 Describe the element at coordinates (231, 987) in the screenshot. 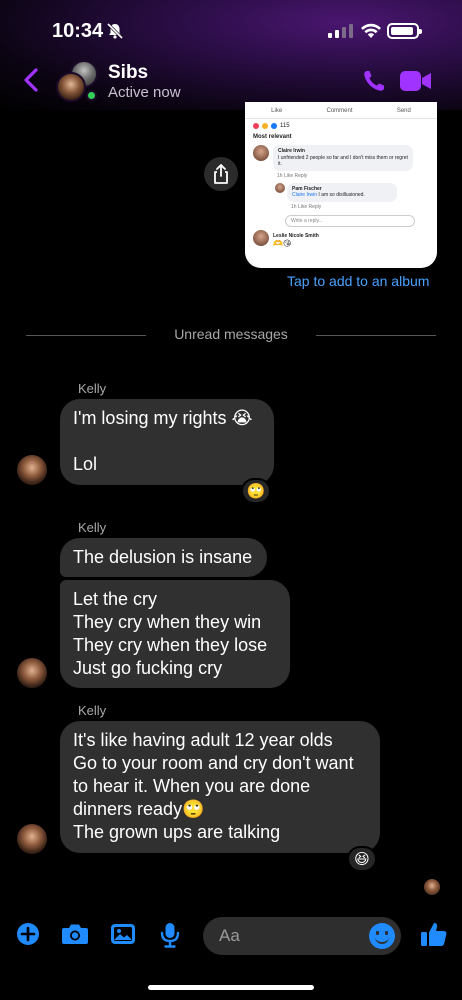

I see `home-indicator` at that location.